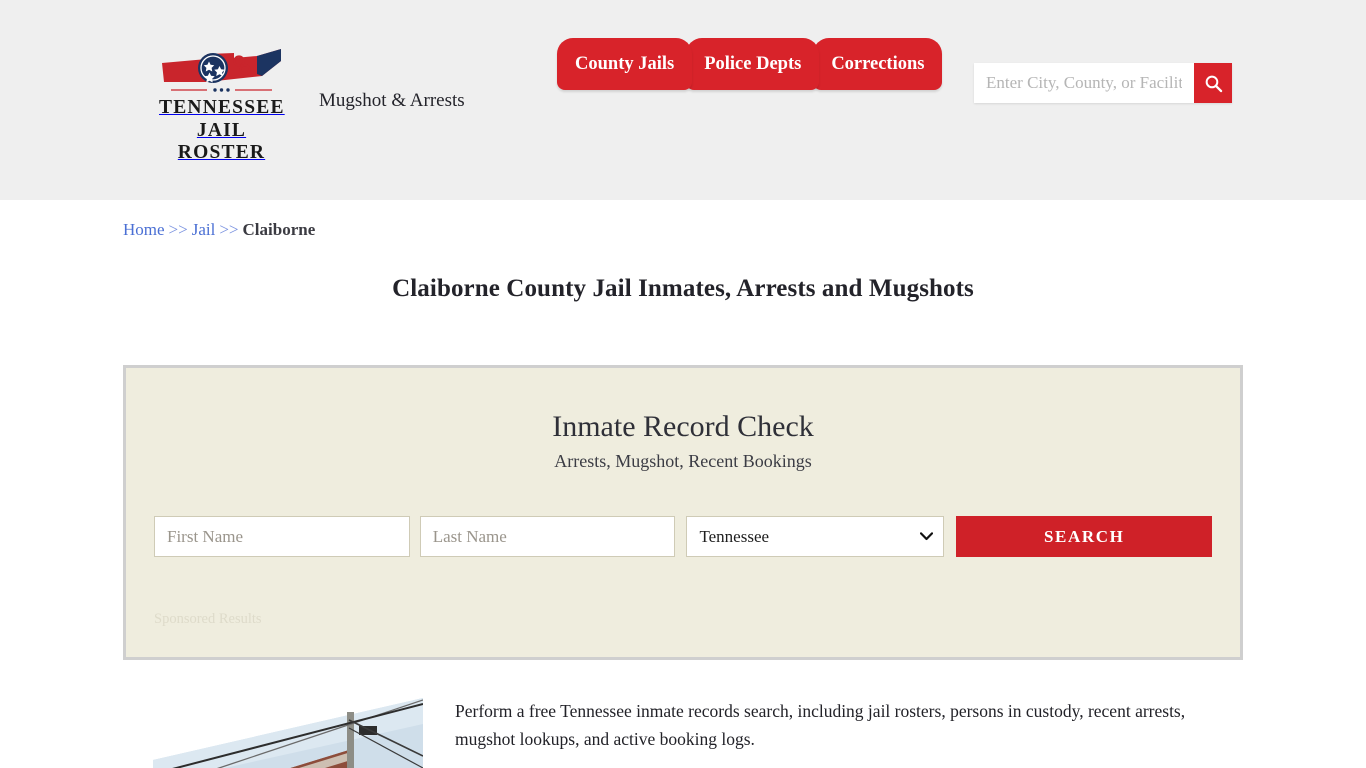 This screenshot has height=768, width=1366. Describe the element at coordinates (221, 141) in the screenshot. I see `brand-line-2: JAIL ROSTER` at that location.